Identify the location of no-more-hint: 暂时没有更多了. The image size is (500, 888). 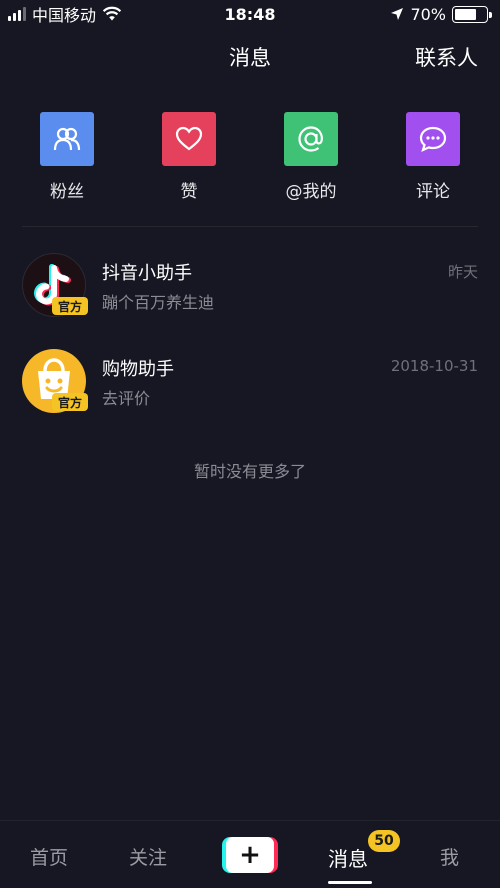
(249, 471).